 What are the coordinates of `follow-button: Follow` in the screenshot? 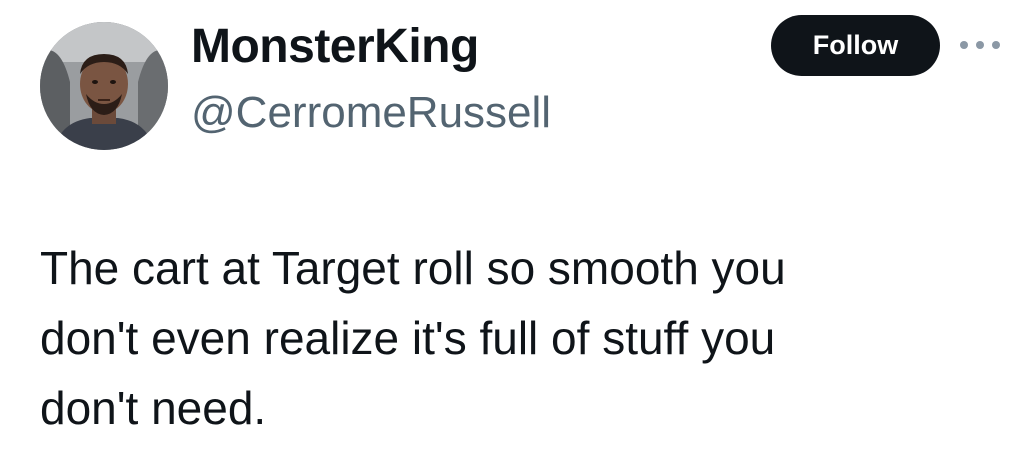 It's located at (855, 45).